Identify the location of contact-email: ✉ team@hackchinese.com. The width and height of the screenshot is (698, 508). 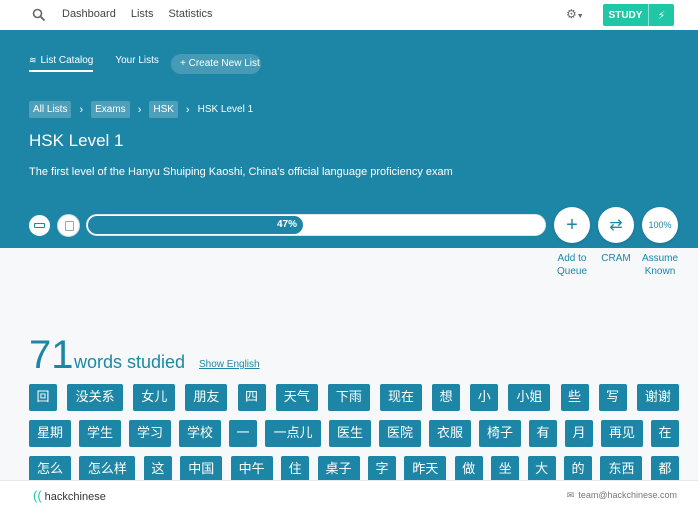
(622, 495).